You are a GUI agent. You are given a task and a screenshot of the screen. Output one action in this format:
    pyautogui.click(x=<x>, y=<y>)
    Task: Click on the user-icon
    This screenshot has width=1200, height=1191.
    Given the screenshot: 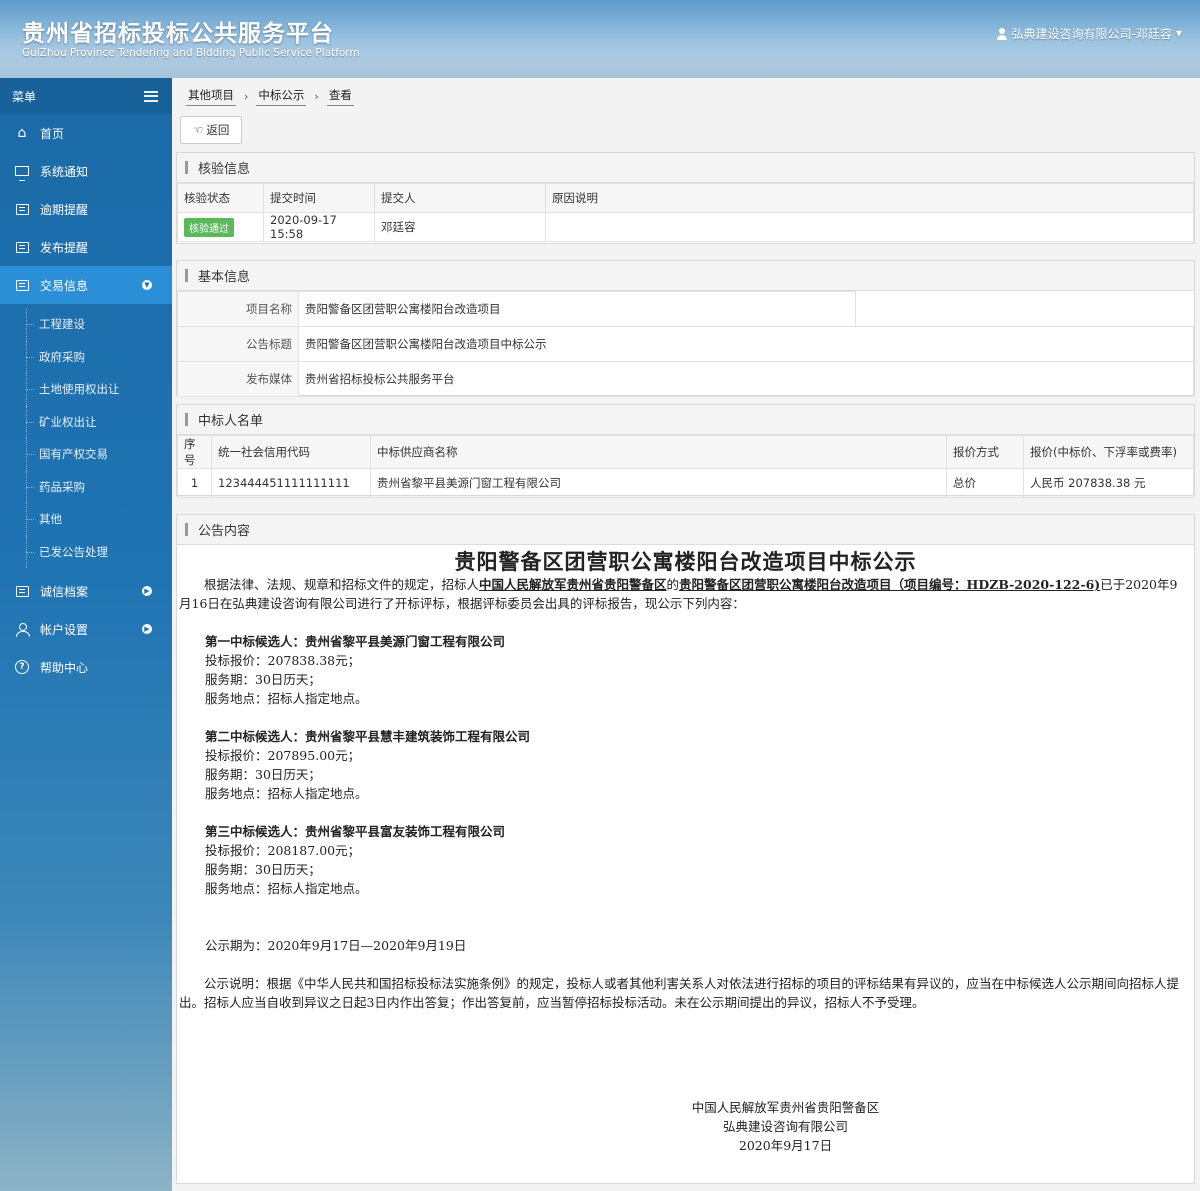 What is the action you would take?
    pyautogui.click(x=1002, y=33)
    